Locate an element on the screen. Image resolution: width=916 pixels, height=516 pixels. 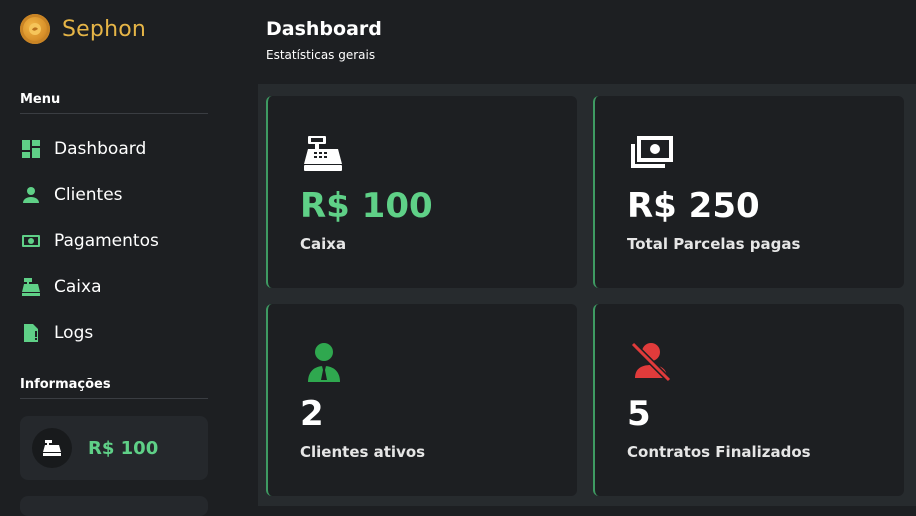
stat-value: R$ 100 is located at coordinates (366, 206).